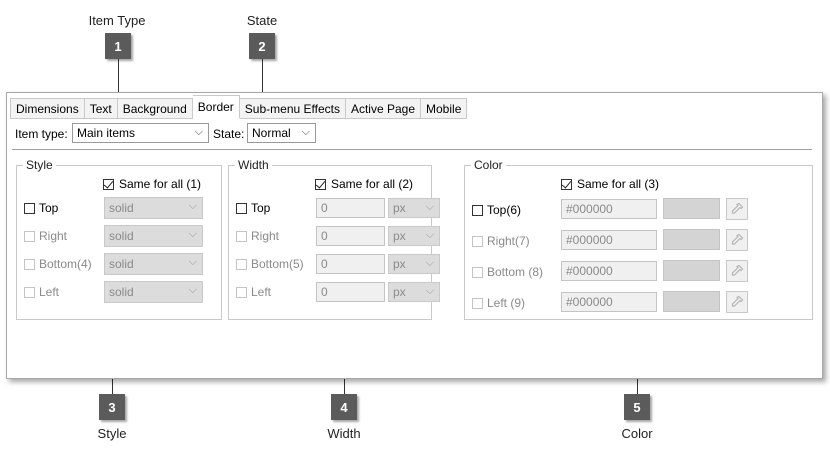  Describe the element at coordinates (112, 433) in the screenshot. I see `callout-title-style: Style` at that location.